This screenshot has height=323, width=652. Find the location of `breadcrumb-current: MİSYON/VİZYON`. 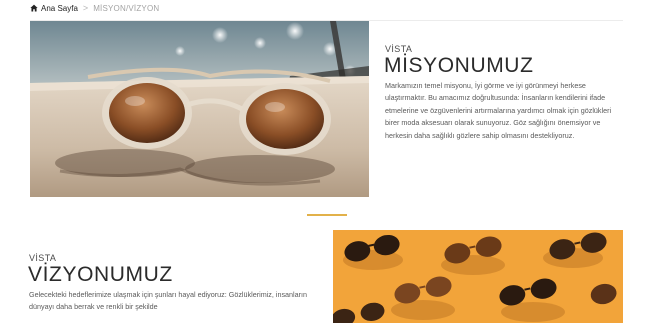

breadcrumb-current: MİSYON/VİZYON is located at coordinates (126, 8).